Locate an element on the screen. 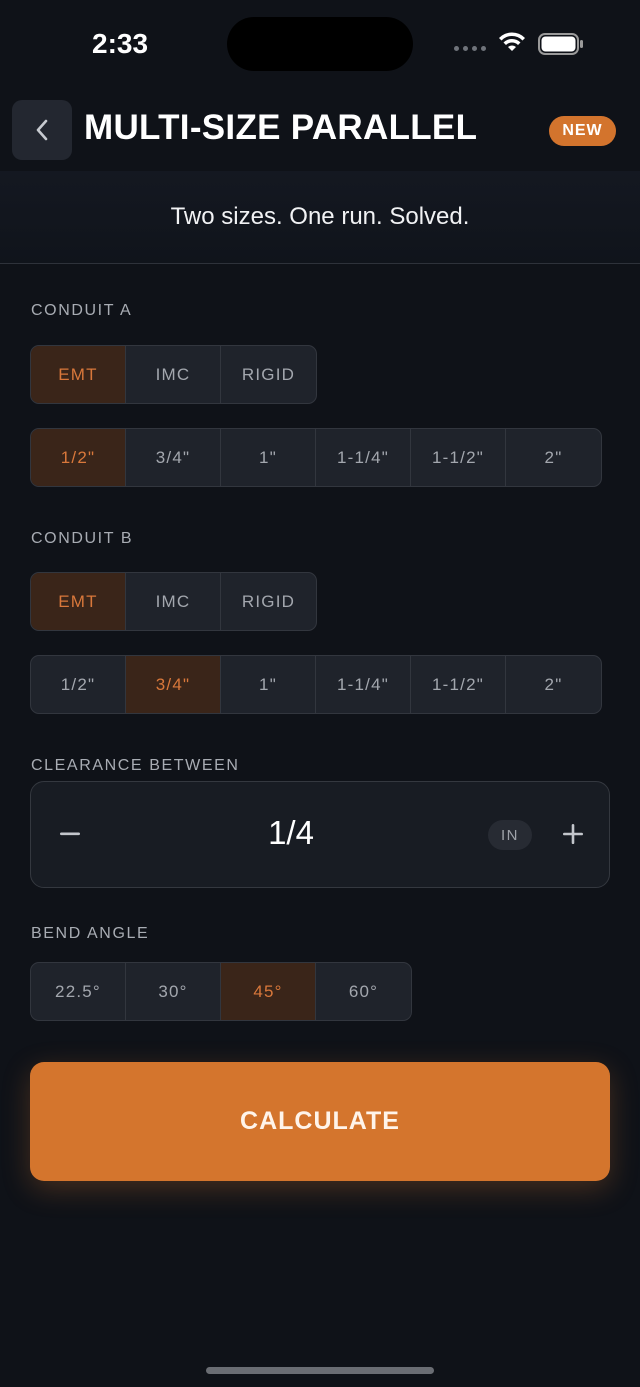 This screenshot has width=640, height=1387. status-bar: 2:33 is located at coordinates (320, 45).